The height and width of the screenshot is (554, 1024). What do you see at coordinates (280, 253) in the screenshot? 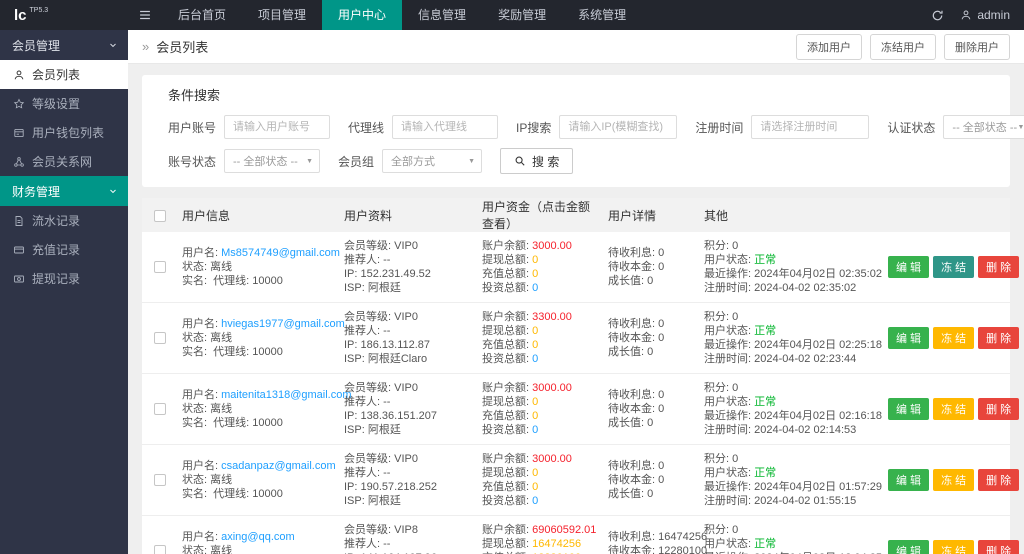
I see `username-link: Ms8574749@gmail.com` at bounding box center [280, 253].